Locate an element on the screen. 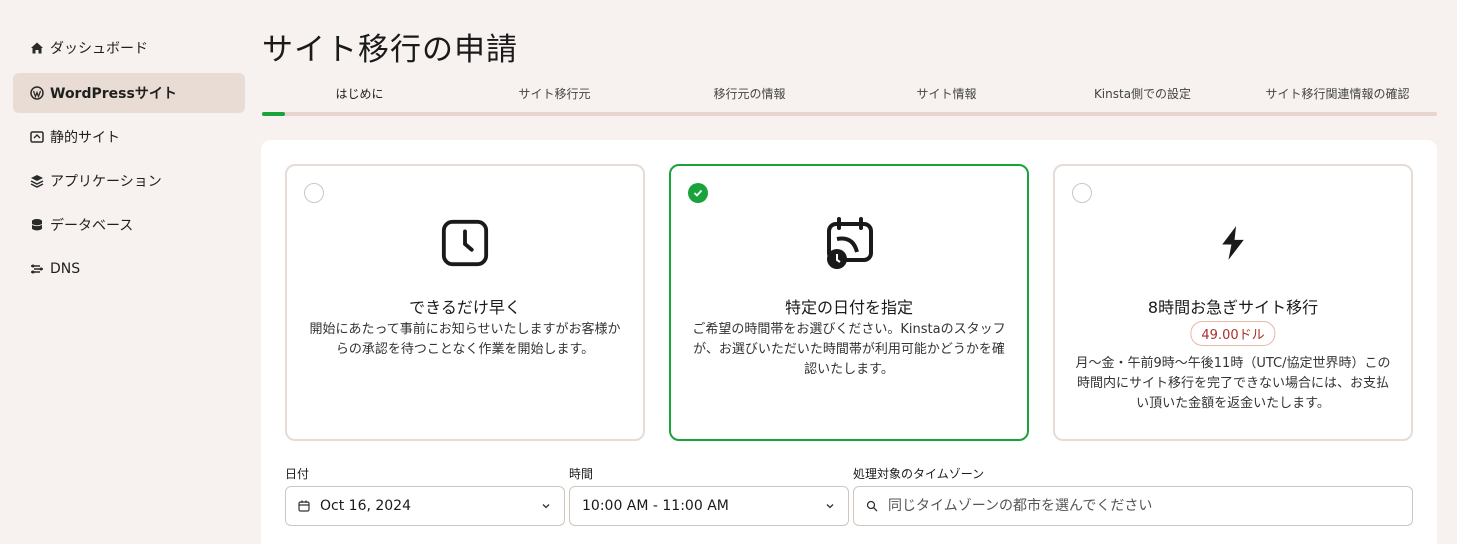 The image size is (1457, 544). static-site-icon is located at coordinates (37, 137).